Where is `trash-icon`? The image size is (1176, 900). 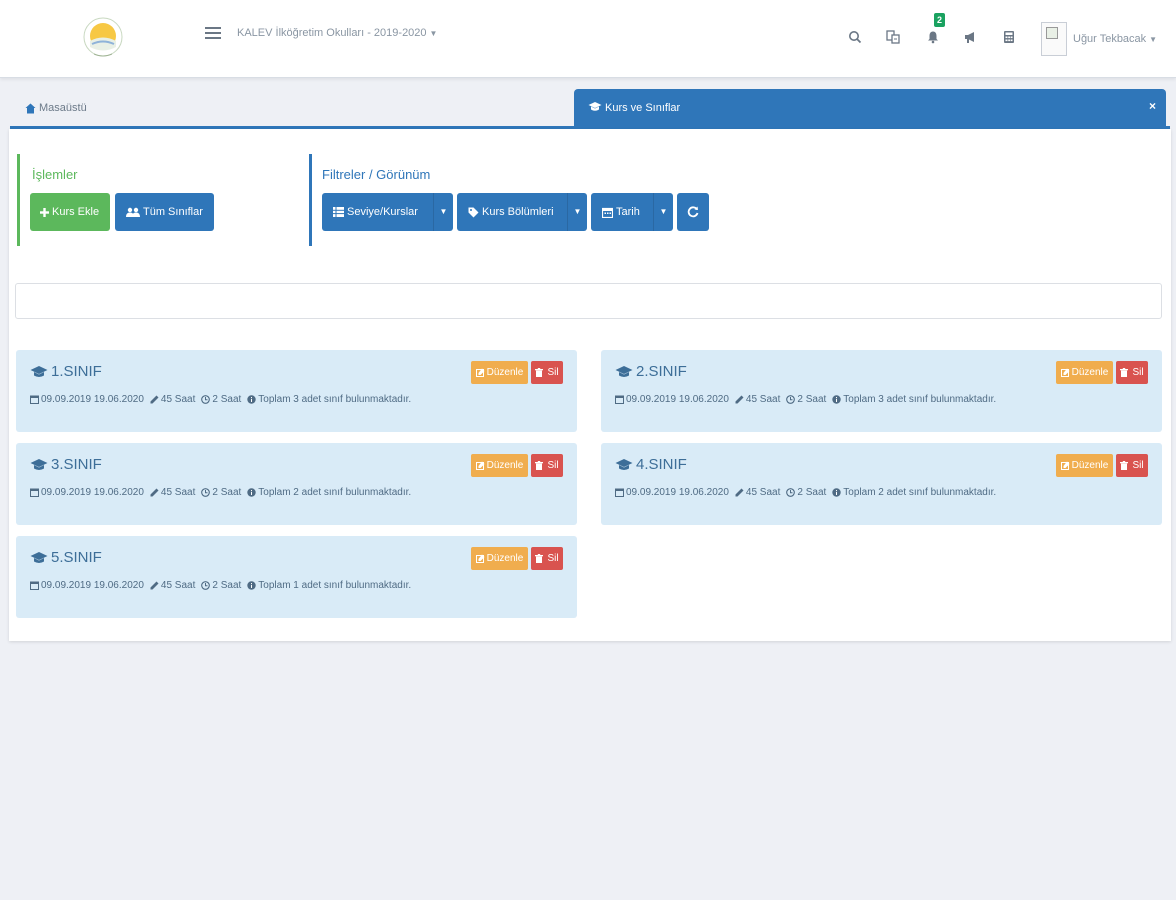
trash-icon is located at coordinates (1125, 465).